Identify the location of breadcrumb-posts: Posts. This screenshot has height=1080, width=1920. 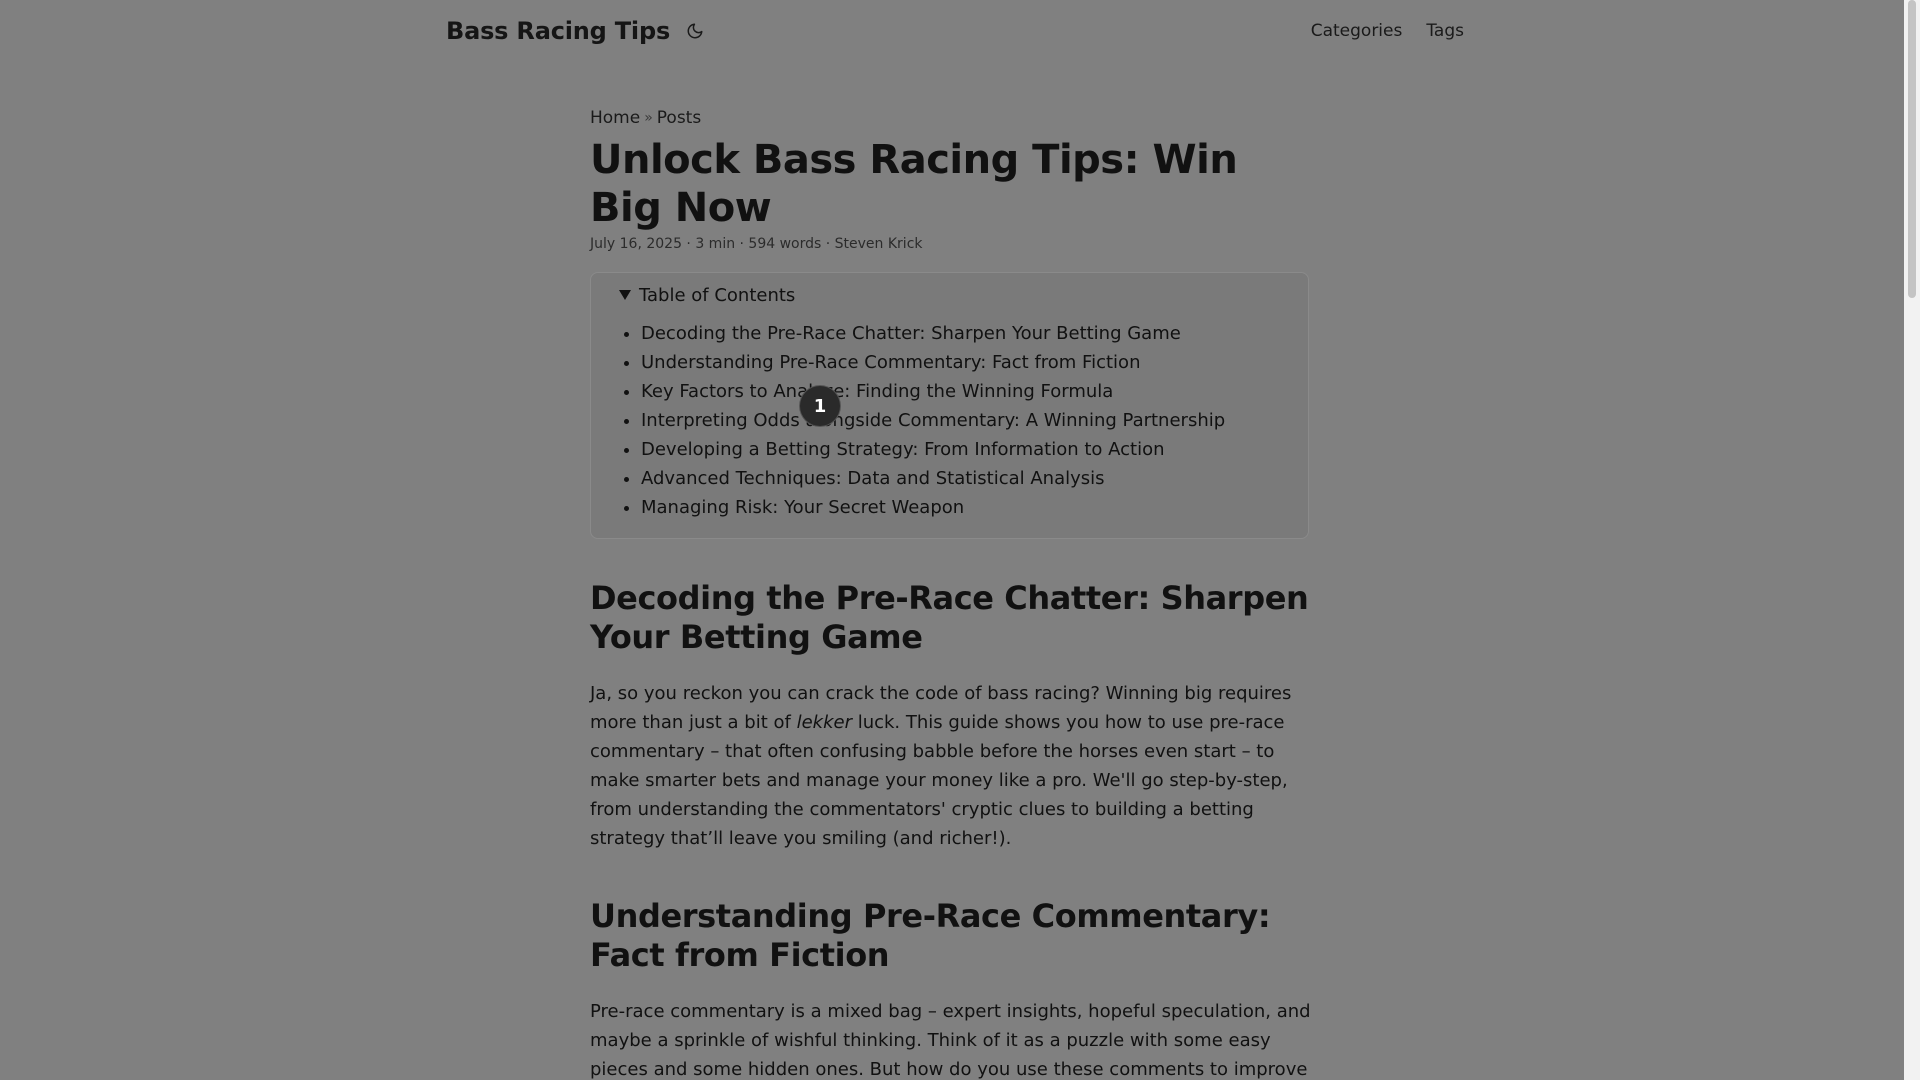
(679, 118).